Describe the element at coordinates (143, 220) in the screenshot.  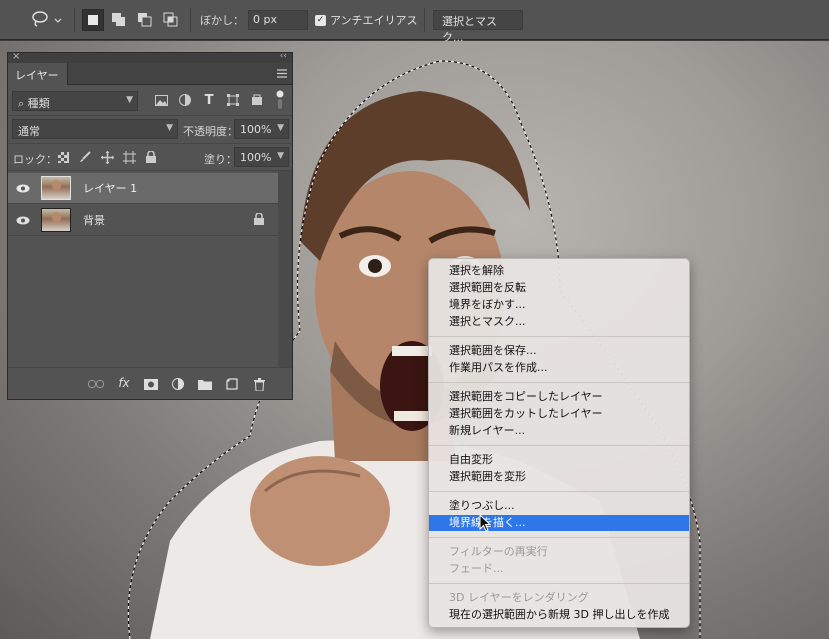
I see `layer-row: 背景` at that location.